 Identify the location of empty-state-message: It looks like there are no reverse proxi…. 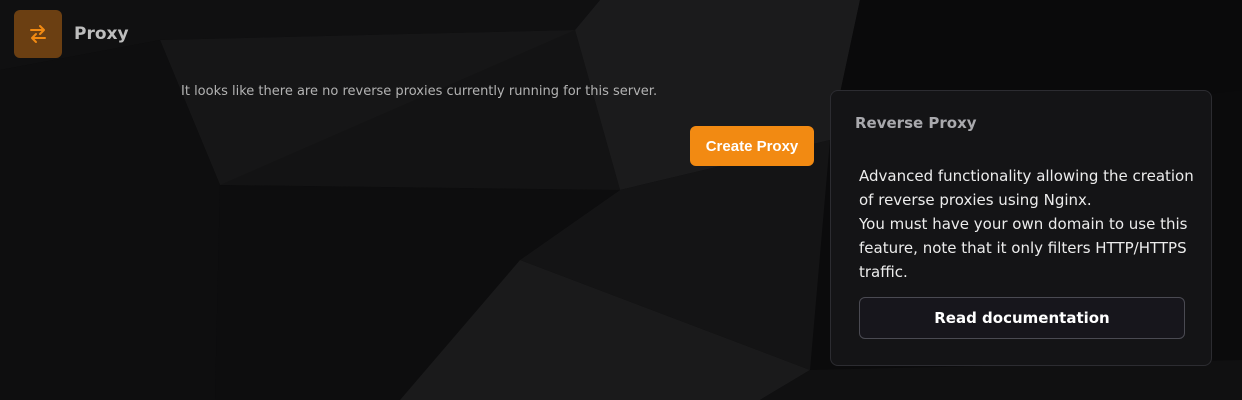
(419, 91).